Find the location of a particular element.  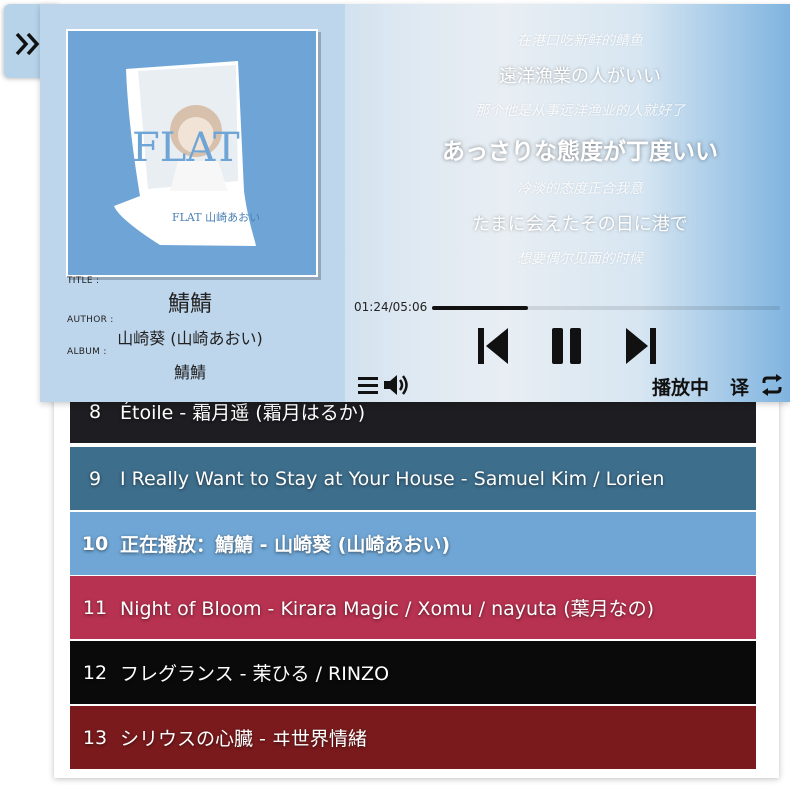

progress-bar is located at coordinates (606, 308).